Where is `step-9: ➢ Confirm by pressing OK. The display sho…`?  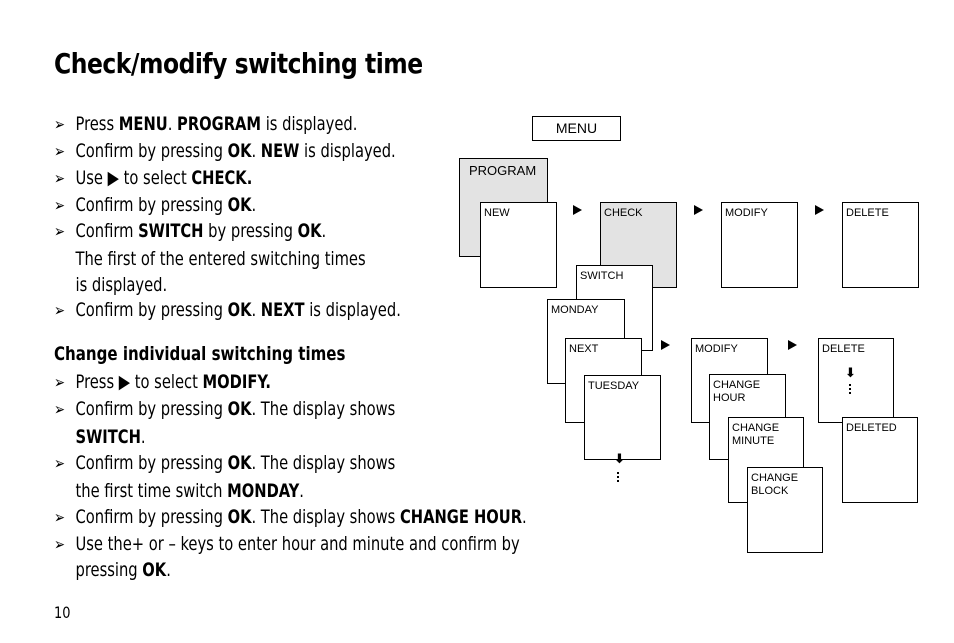
step-9: ➢ Confirm by pressing OK. The display sho… is located at coordinates (225, 477).